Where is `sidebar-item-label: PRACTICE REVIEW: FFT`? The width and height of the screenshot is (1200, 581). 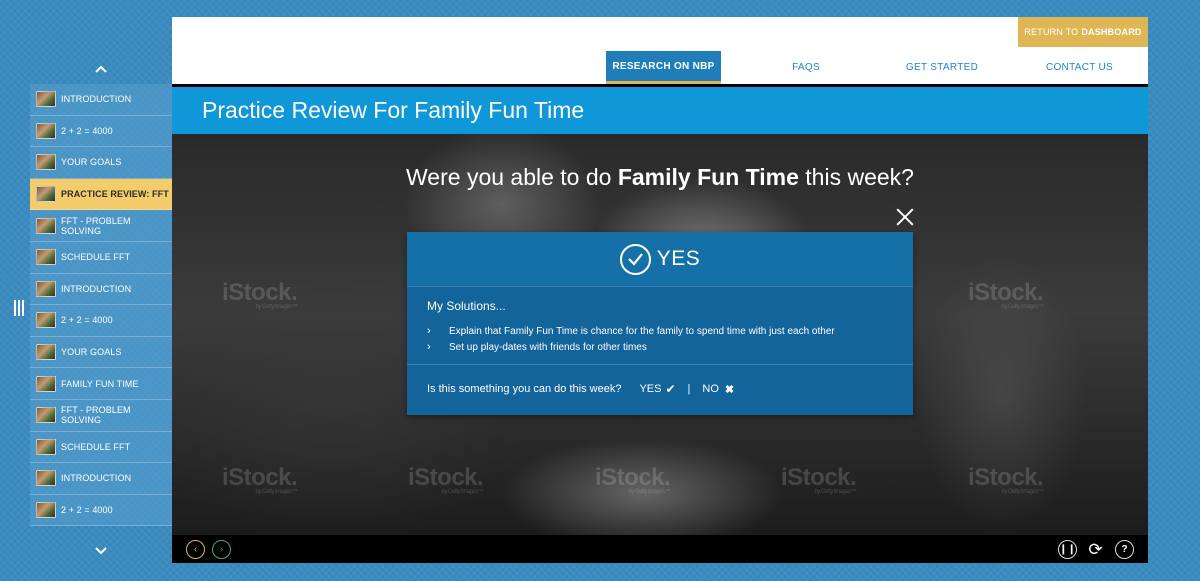 sidebar-item-label: PRACTICE REVIEW: FFT is located at coordinates (115, 194).